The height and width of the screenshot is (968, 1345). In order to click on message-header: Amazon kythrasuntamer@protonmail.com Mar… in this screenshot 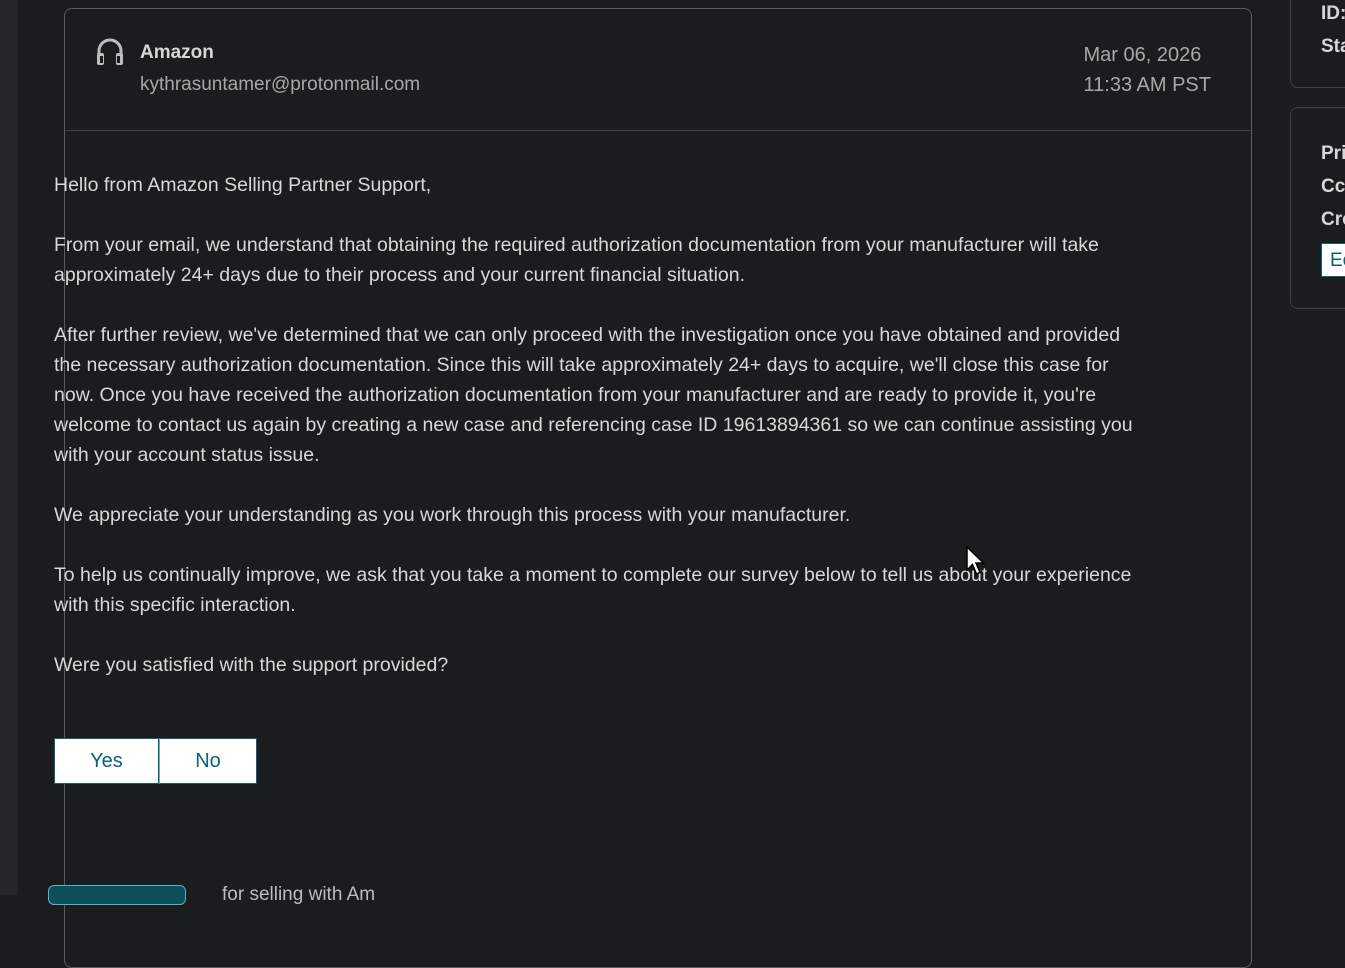, I will do `click(658, 70)`.